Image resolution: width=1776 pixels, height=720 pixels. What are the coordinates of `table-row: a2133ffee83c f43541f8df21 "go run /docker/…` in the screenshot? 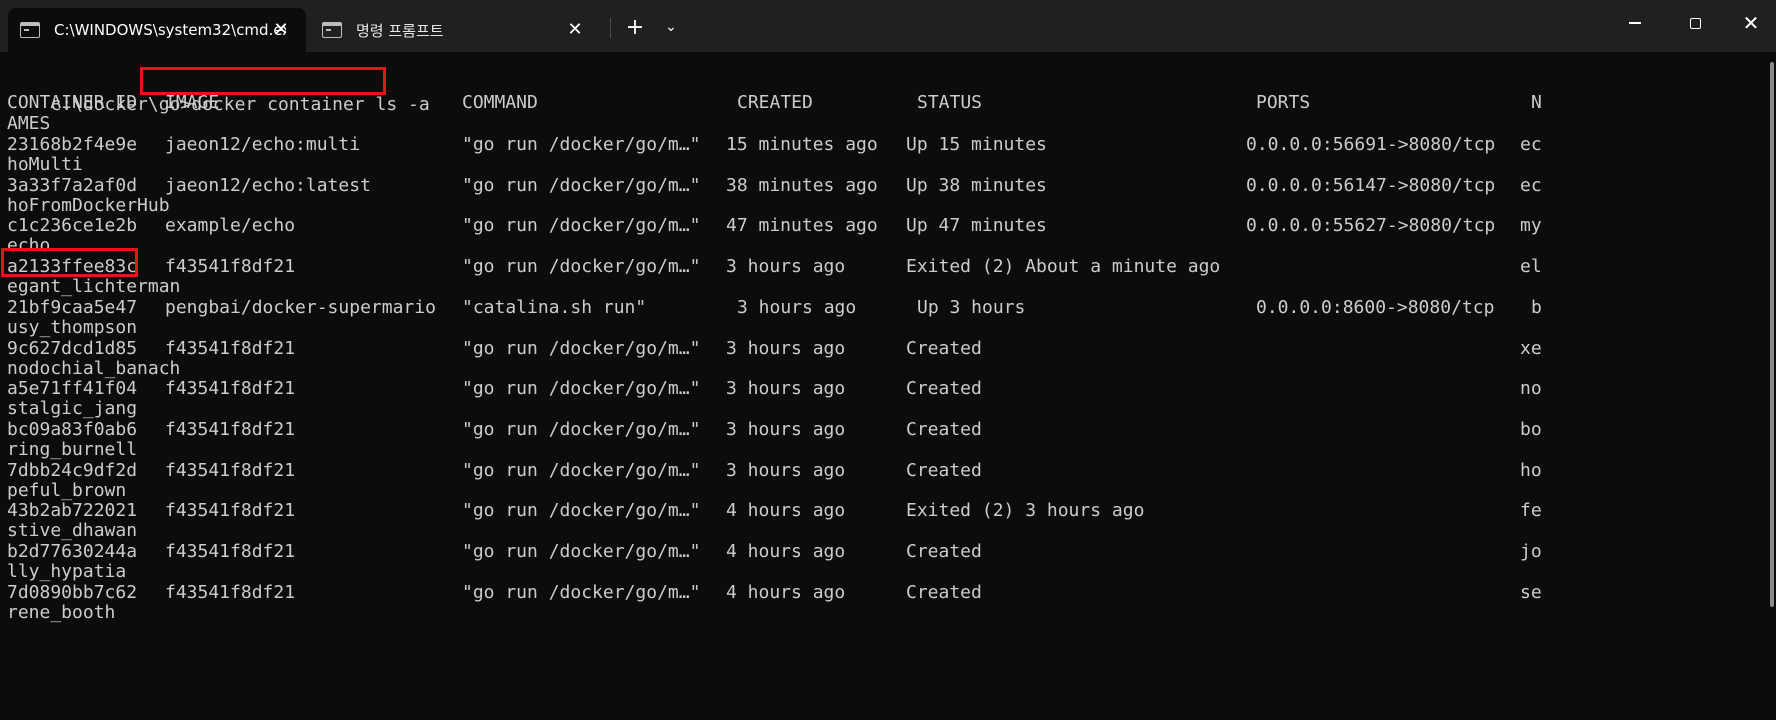 It's located at (887, 266).